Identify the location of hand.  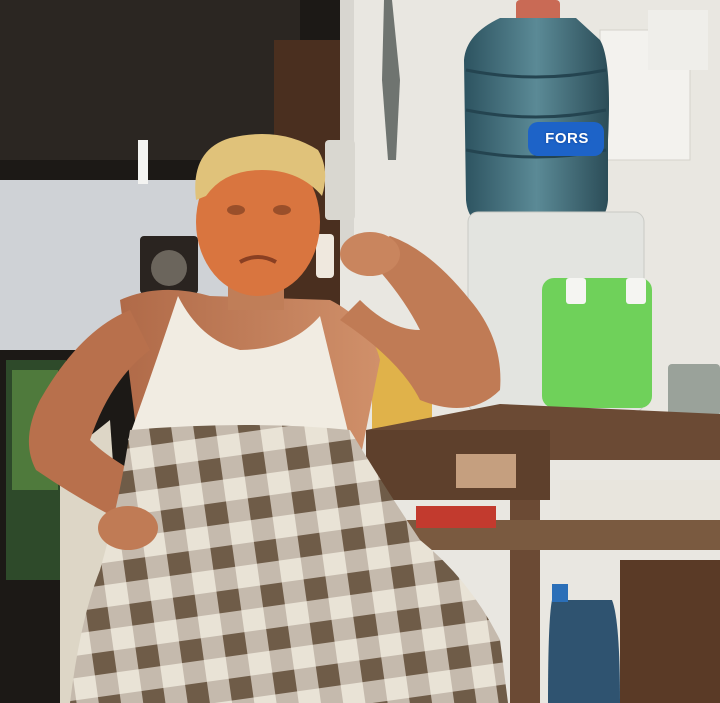
(370, 254).